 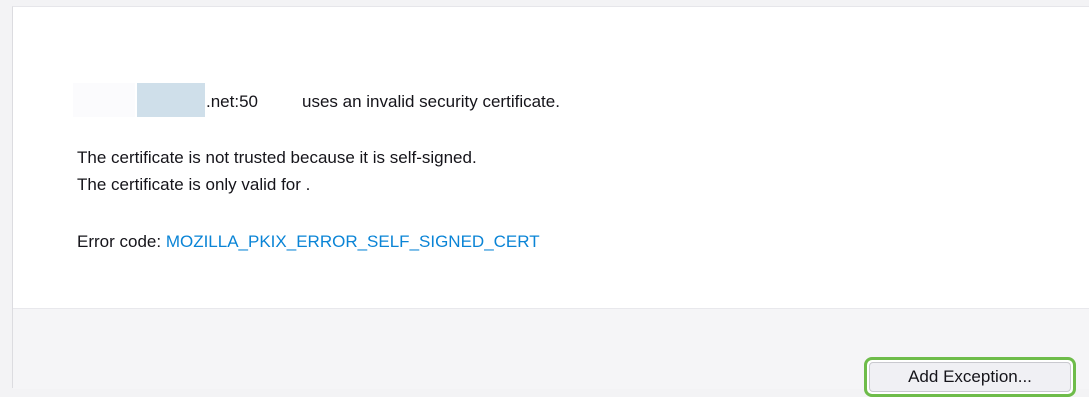 What do you see at coordinates (121, 241) in the screenshot?
I see `error-code-label: Error code:` at bounding box center [121, 241].